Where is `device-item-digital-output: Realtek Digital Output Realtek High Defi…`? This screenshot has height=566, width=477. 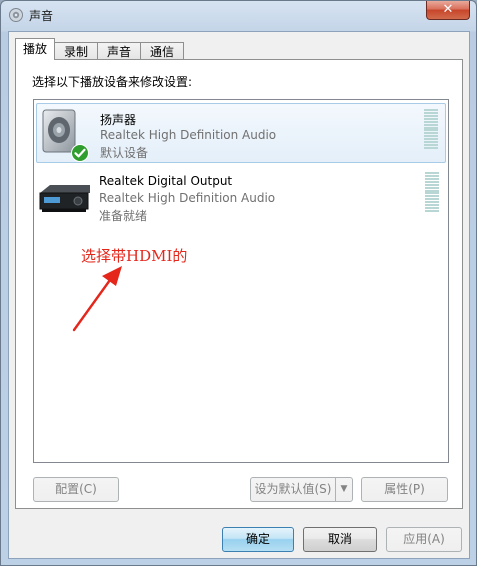 device-item-digital-output: Realtek Digital Output Realtek High Defi… is located at coordinates (241, 197).